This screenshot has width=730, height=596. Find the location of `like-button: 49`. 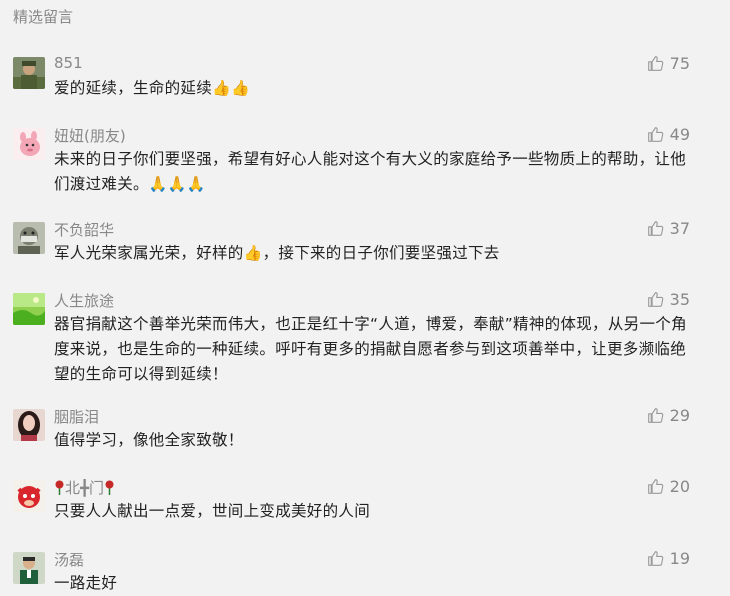

like-button: 49 is located at coordinates (668, 134).